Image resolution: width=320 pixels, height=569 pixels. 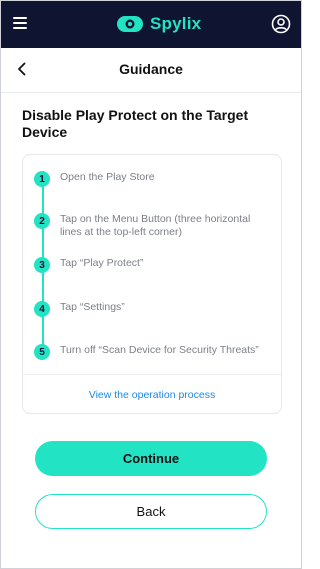 I want to click on page-header: Guidance, so click(x=151, y=70).